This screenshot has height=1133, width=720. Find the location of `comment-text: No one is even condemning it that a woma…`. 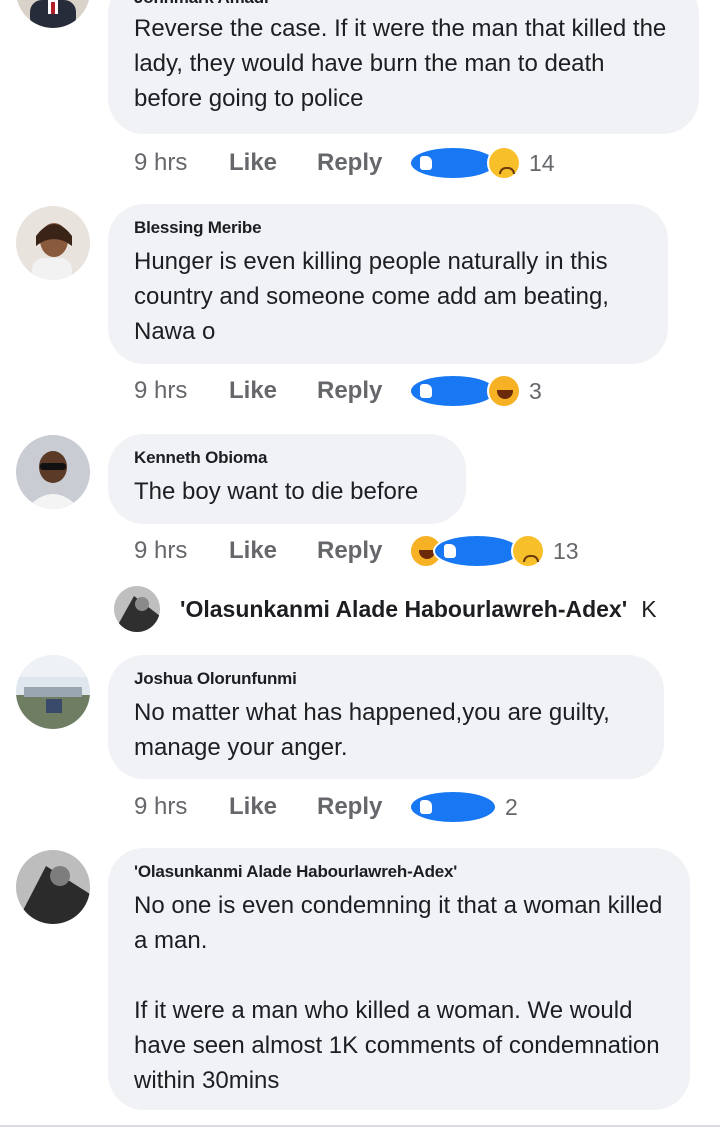

comment-text: No one is even condemning it that a woma… is located at coordinates (398, 993).